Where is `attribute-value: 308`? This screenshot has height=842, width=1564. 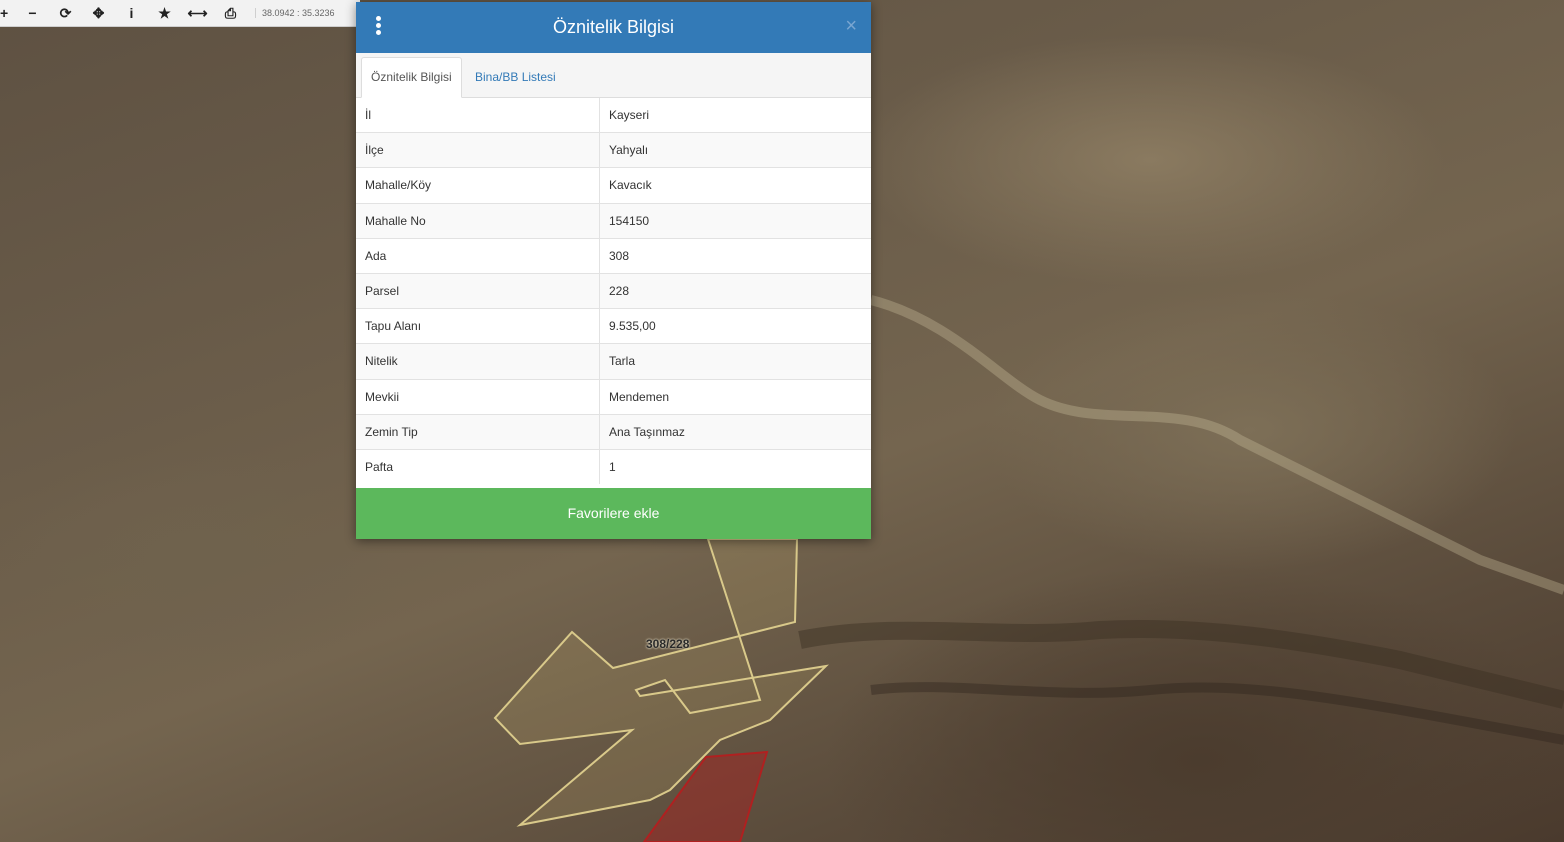
attribute-value: 308 is located at coordinates (735, 255).